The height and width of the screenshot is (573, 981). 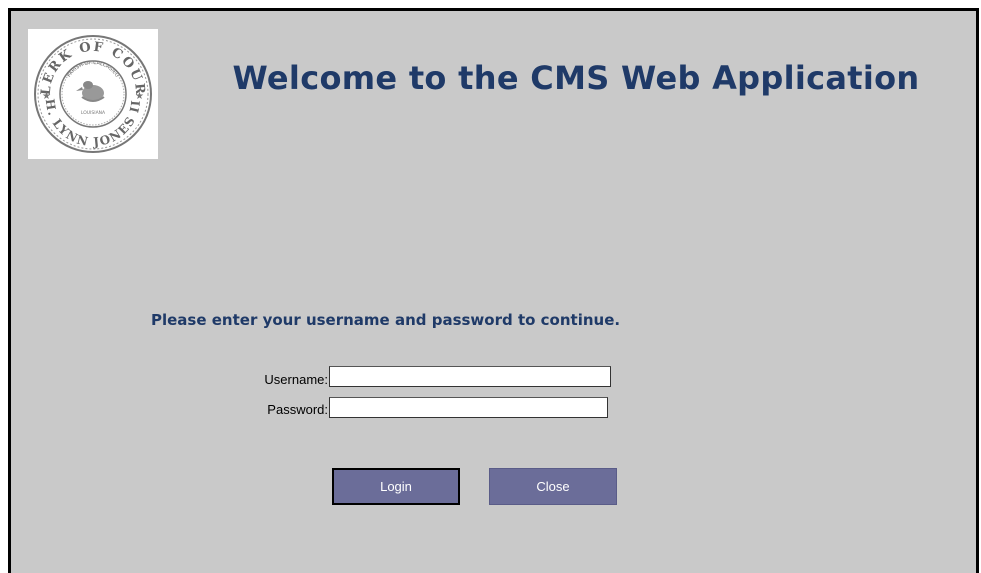 What do you see at coordinates (297, 409) in the screenshot?
I see `password-label: Password:` at bounding box center [297, 409].